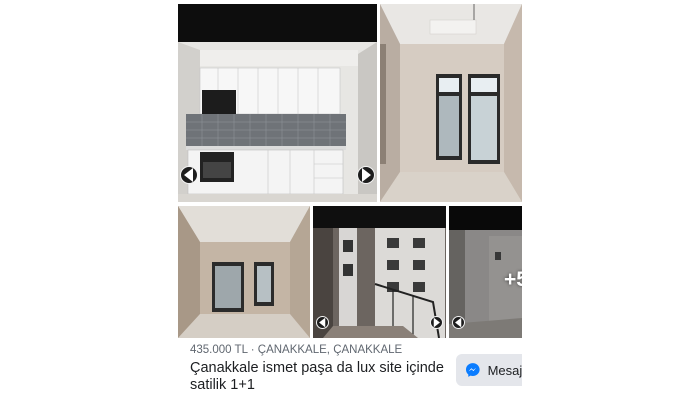  I want to click on prev-photo-button-small, so click(322, 322).